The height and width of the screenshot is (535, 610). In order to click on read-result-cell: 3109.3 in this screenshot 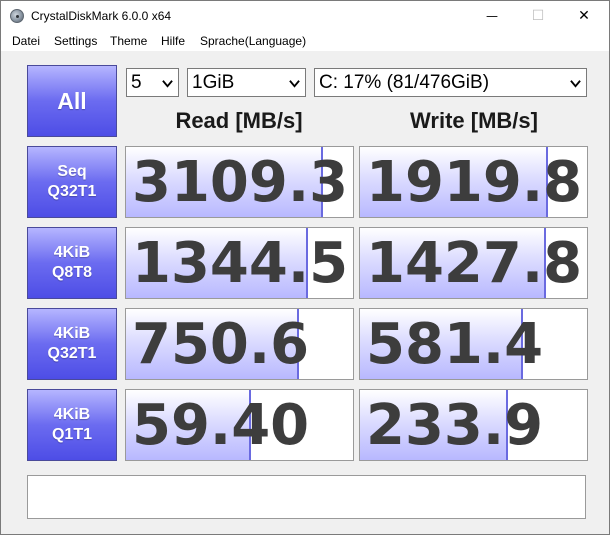, I will do `click(239, 182)`.